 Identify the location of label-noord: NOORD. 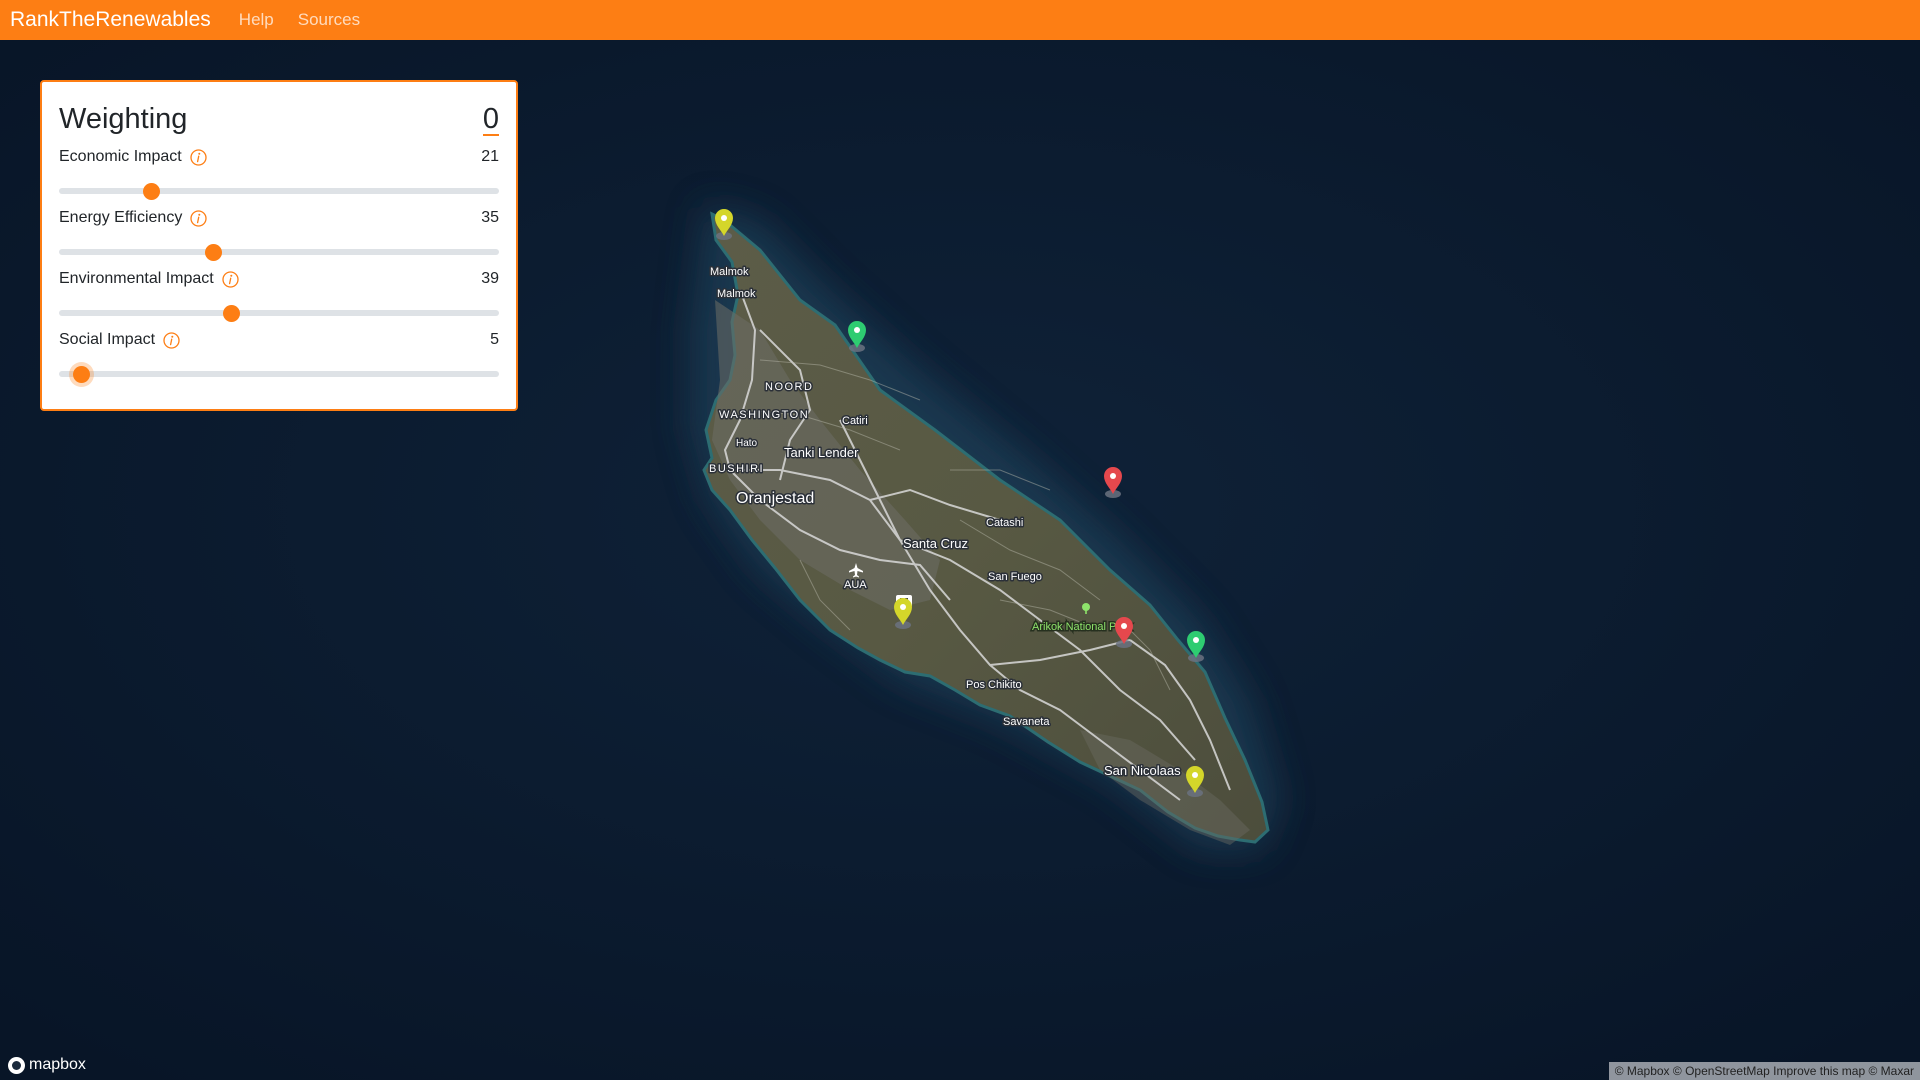
(789, 387).